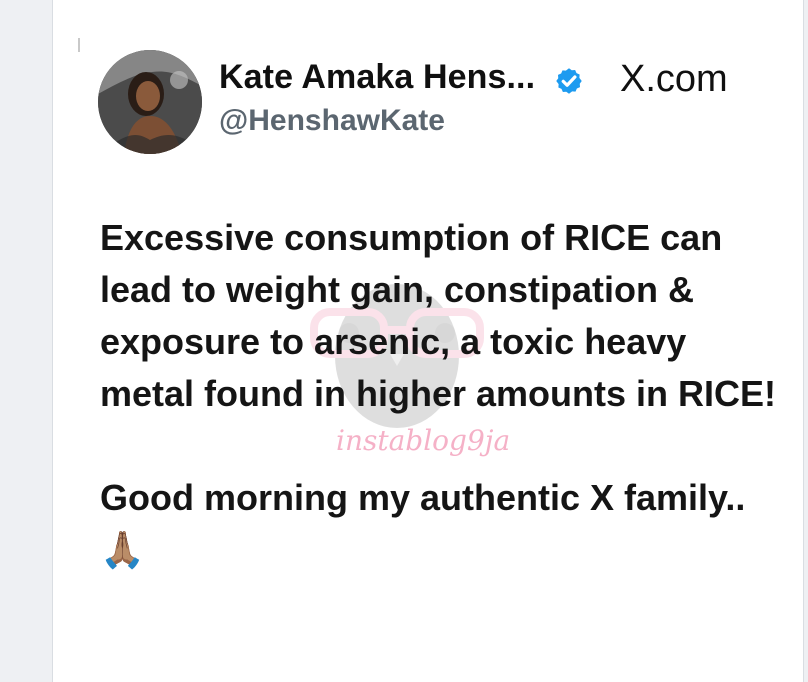 The height and width of the screenshot is (682, 808). Describe the element at coordinates (79, 45) in the screenshot. I see `divider-mark` at that location.